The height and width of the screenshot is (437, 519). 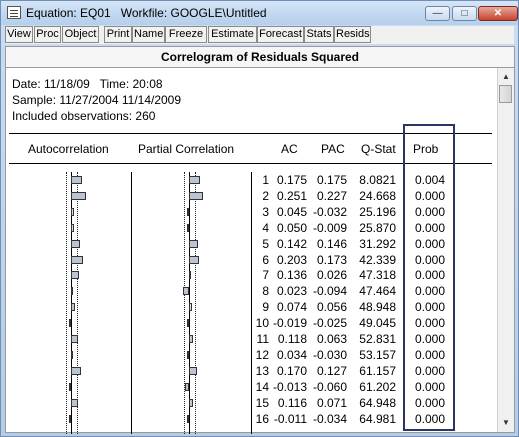 I want to click on qstat-cell: 24.668, so click(x=377, y=196).